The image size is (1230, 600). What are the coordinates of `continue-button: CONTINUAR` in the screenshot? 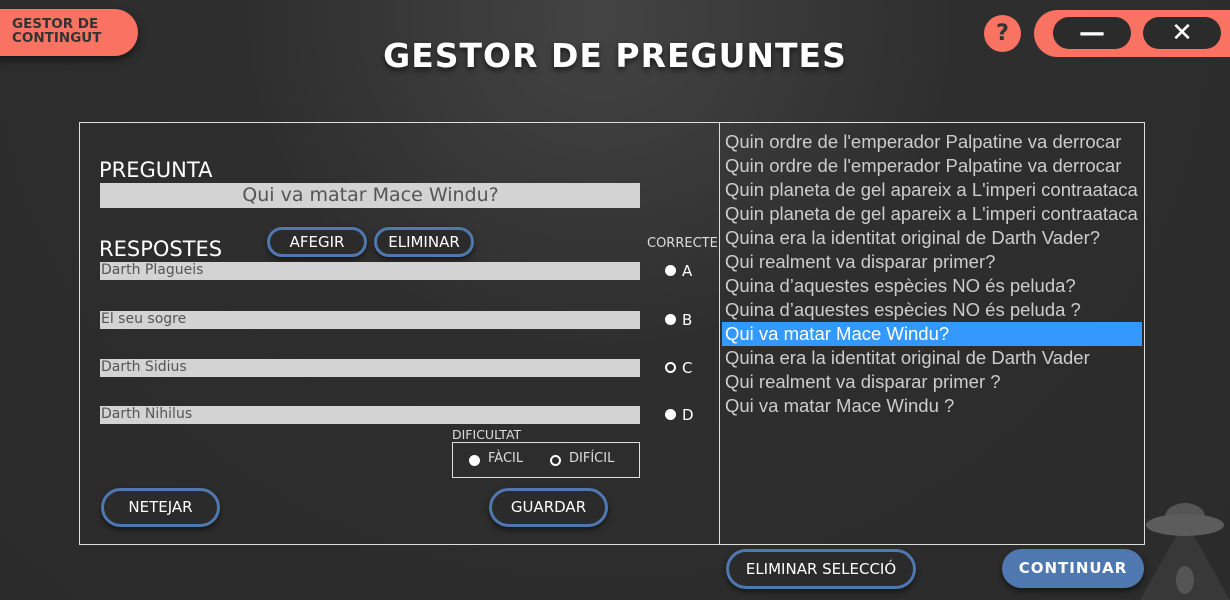 It's located at (1073, 568).